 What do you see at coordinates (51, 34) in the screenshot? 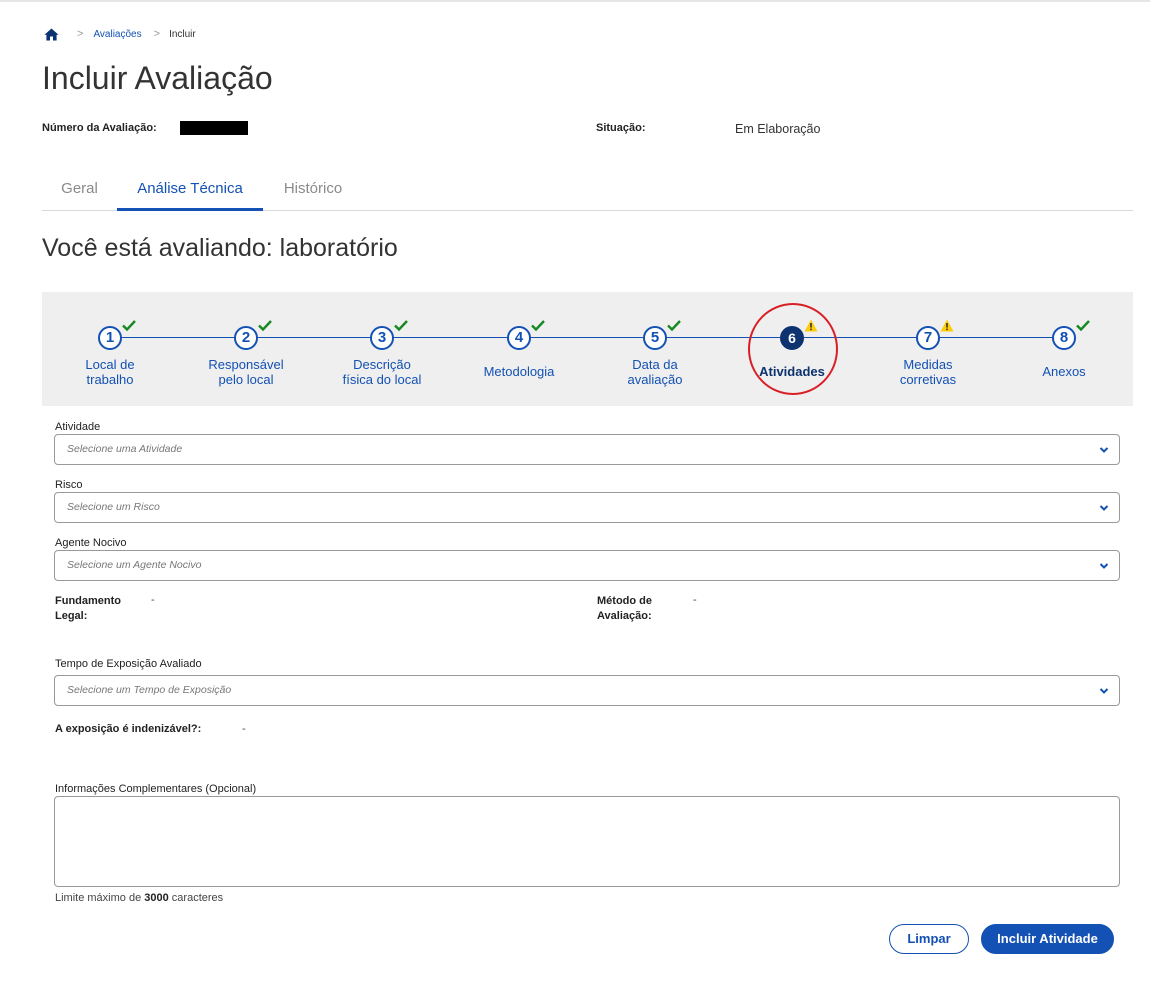
I see `home-icon` at bounding box center [51, 34].